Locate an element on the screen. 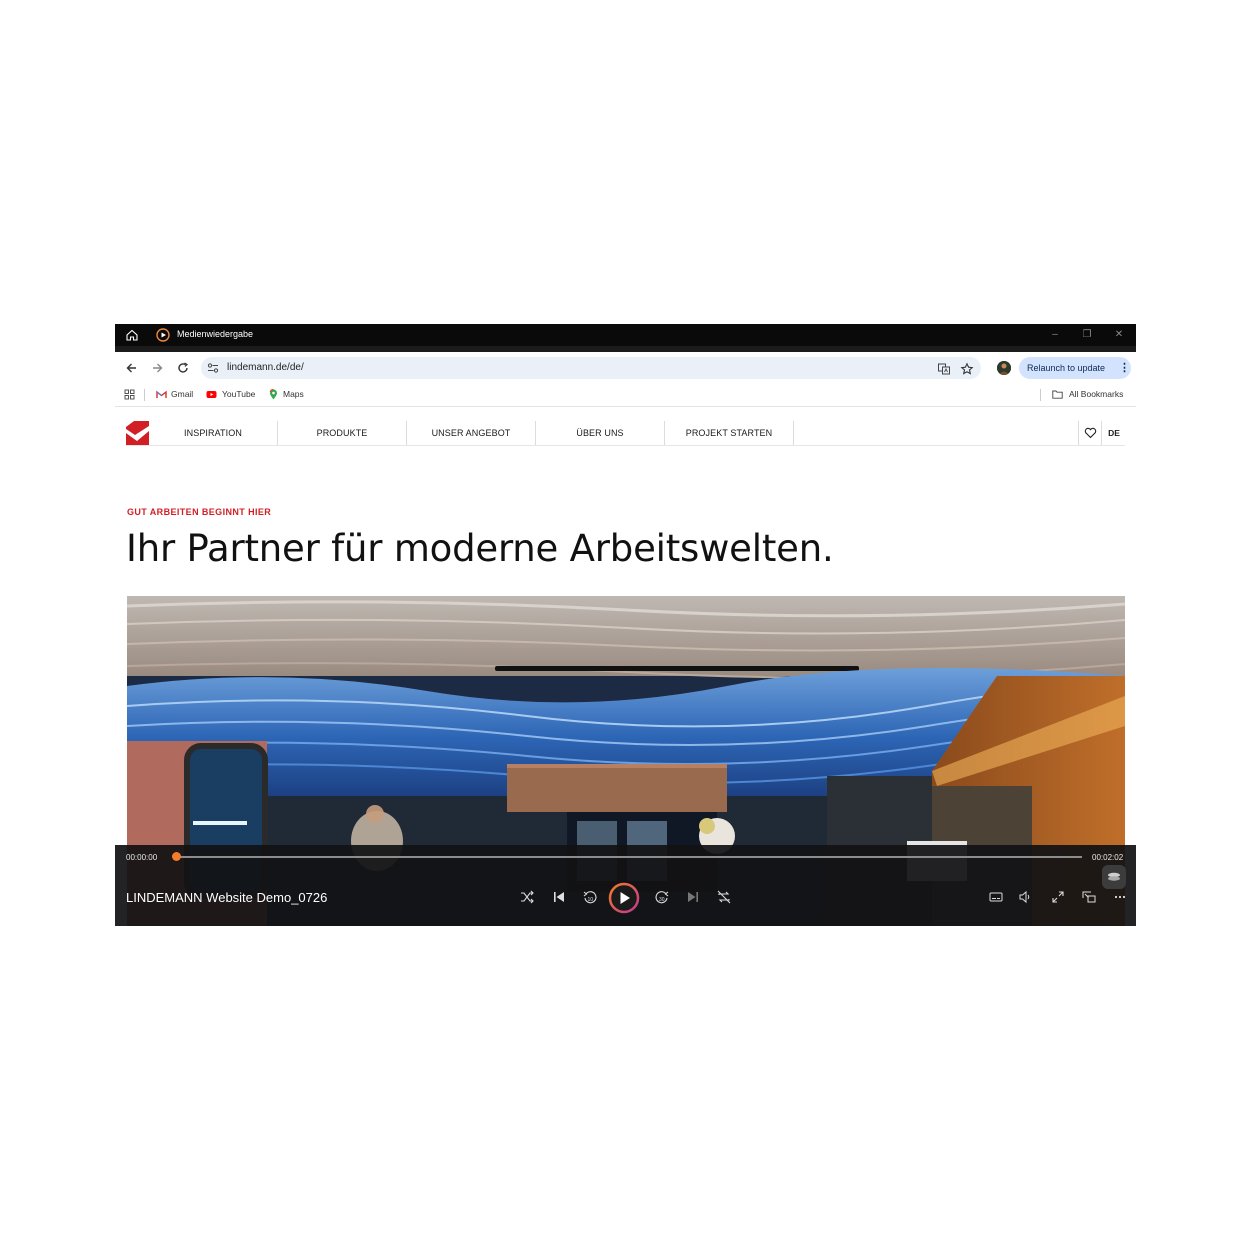 The image size is (1250, 1250). play-button is located at coordinates (624, 898).